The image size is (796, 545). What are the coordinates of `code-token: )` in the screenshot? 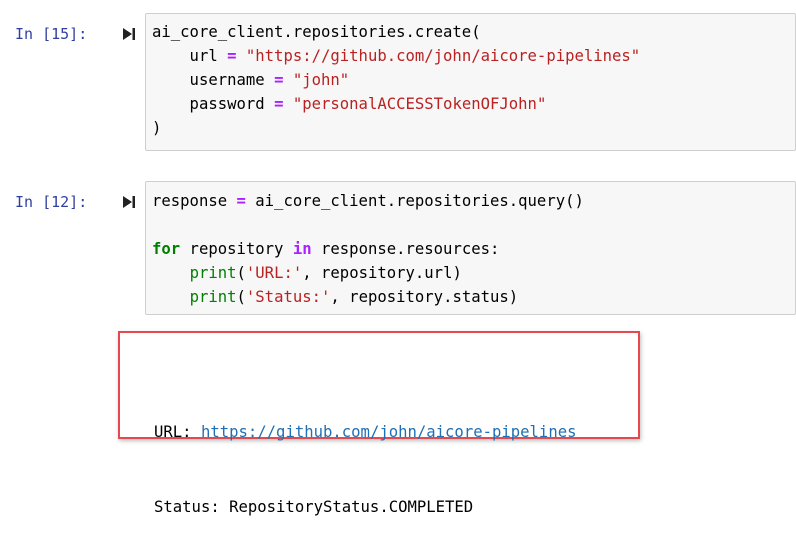 It's located at (157, 128).